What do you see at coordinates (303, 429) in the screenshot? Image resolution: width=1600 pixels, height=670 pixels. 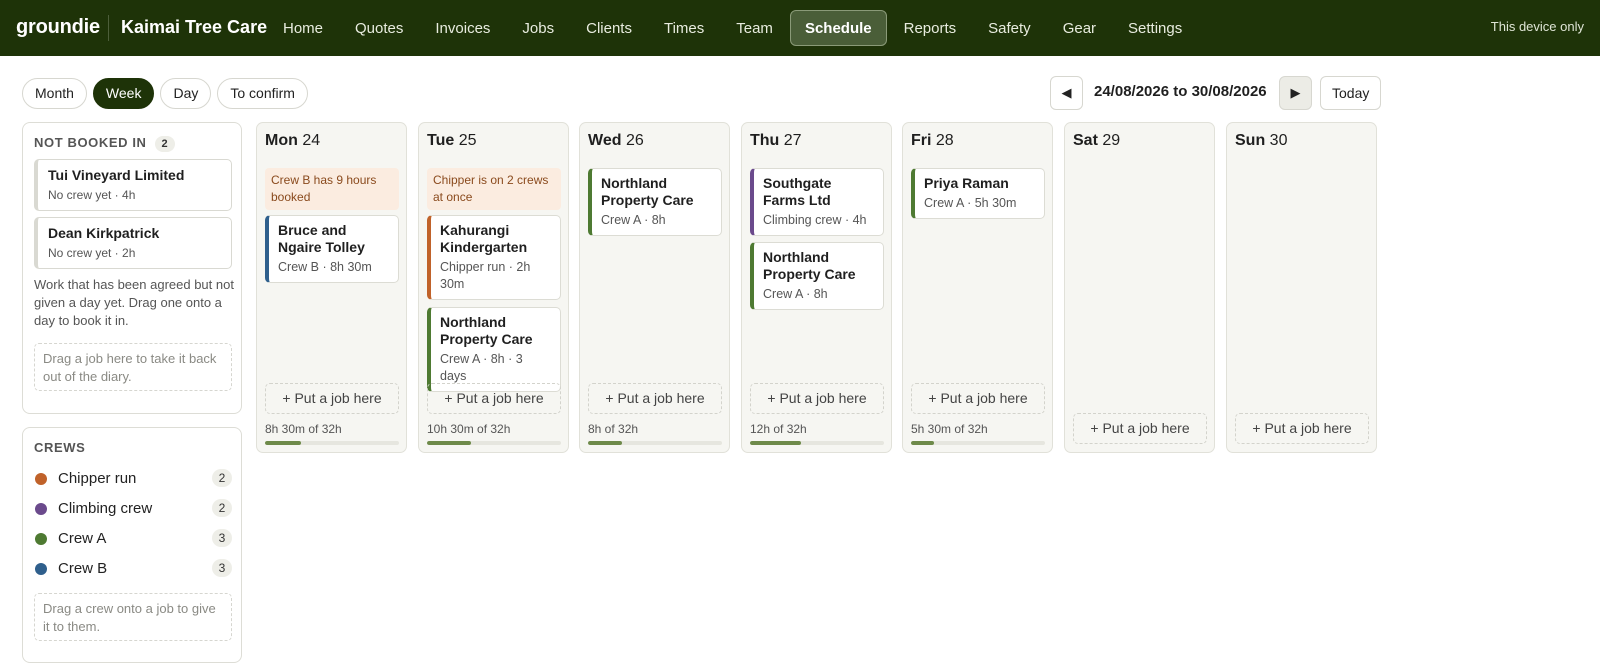 I see `day-capacity-label: 8h 30m of 32h` at bounding box center [303, 429].